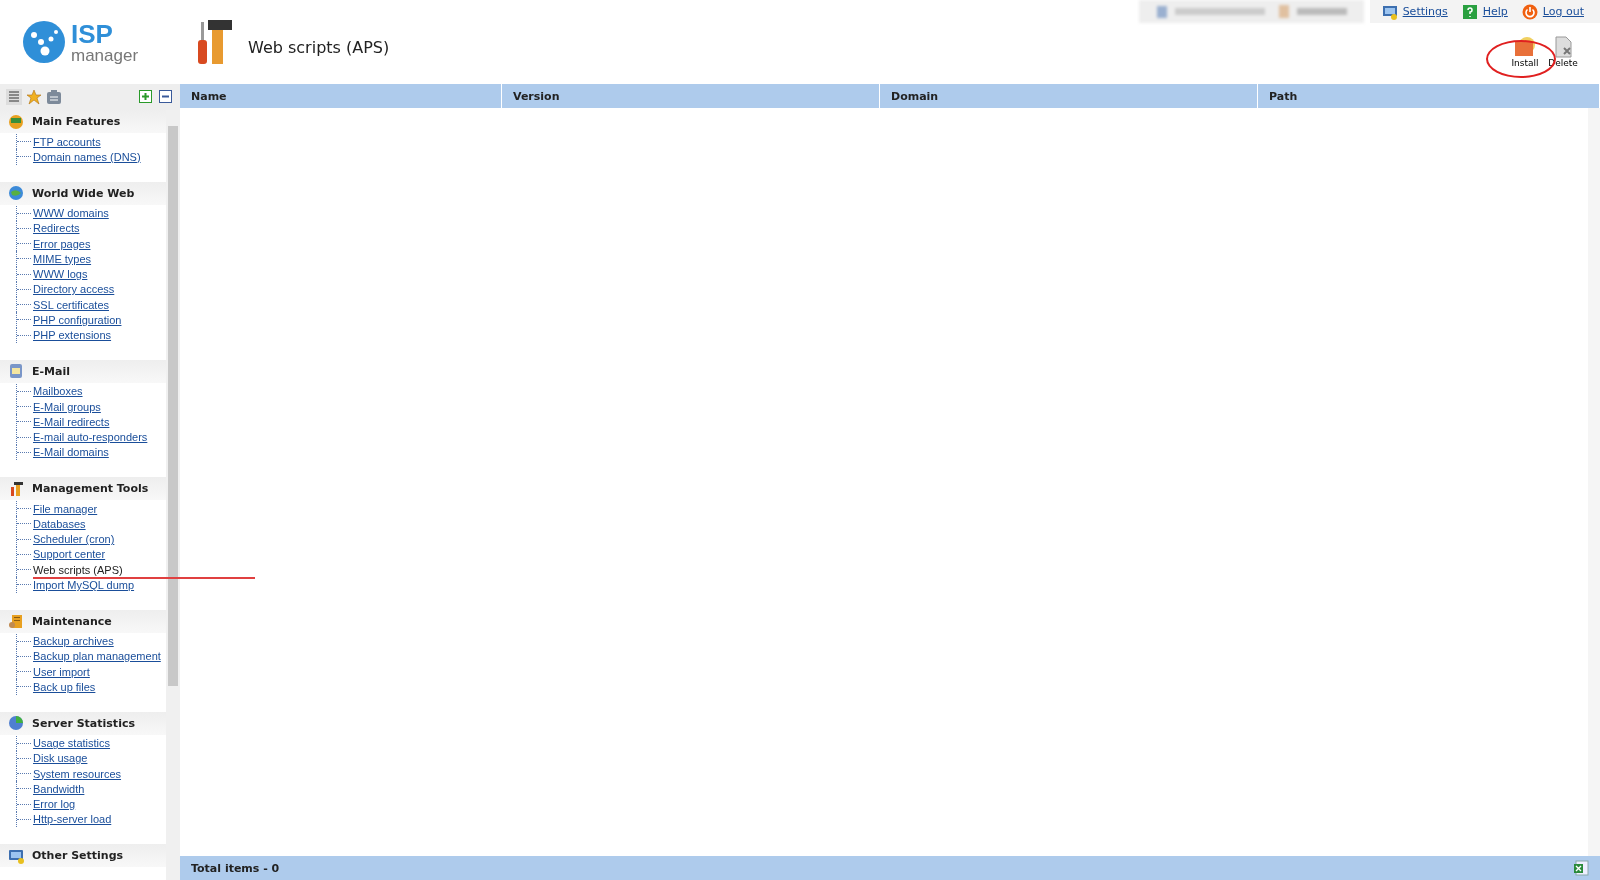 This screenshot has width=1600, height=880. What do you see at coordinates (1414, 11) in the screenshot?
I see `settings-link: Settings` at bounding box center [1414, 11].